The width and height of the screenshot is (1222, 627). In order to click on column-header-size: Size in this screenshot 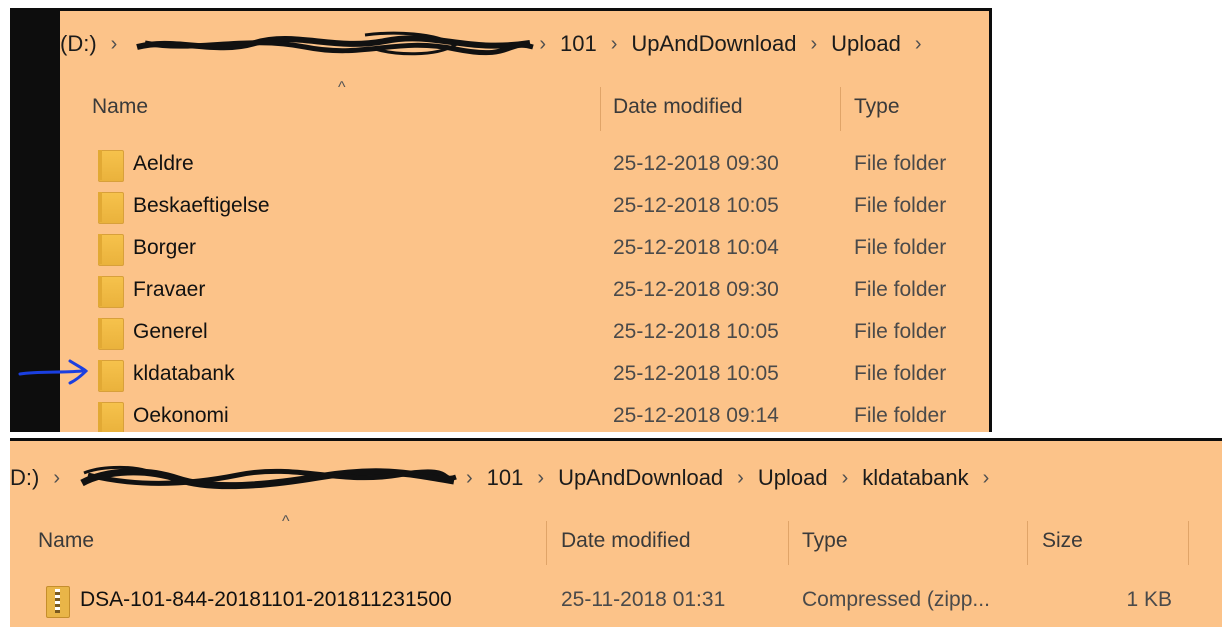, I will do `click(1062, 541)`.